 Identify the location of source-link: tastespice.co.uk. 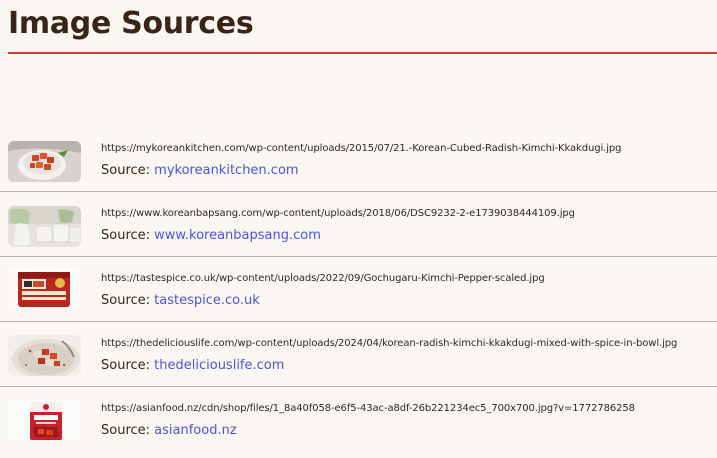
(207, 300).